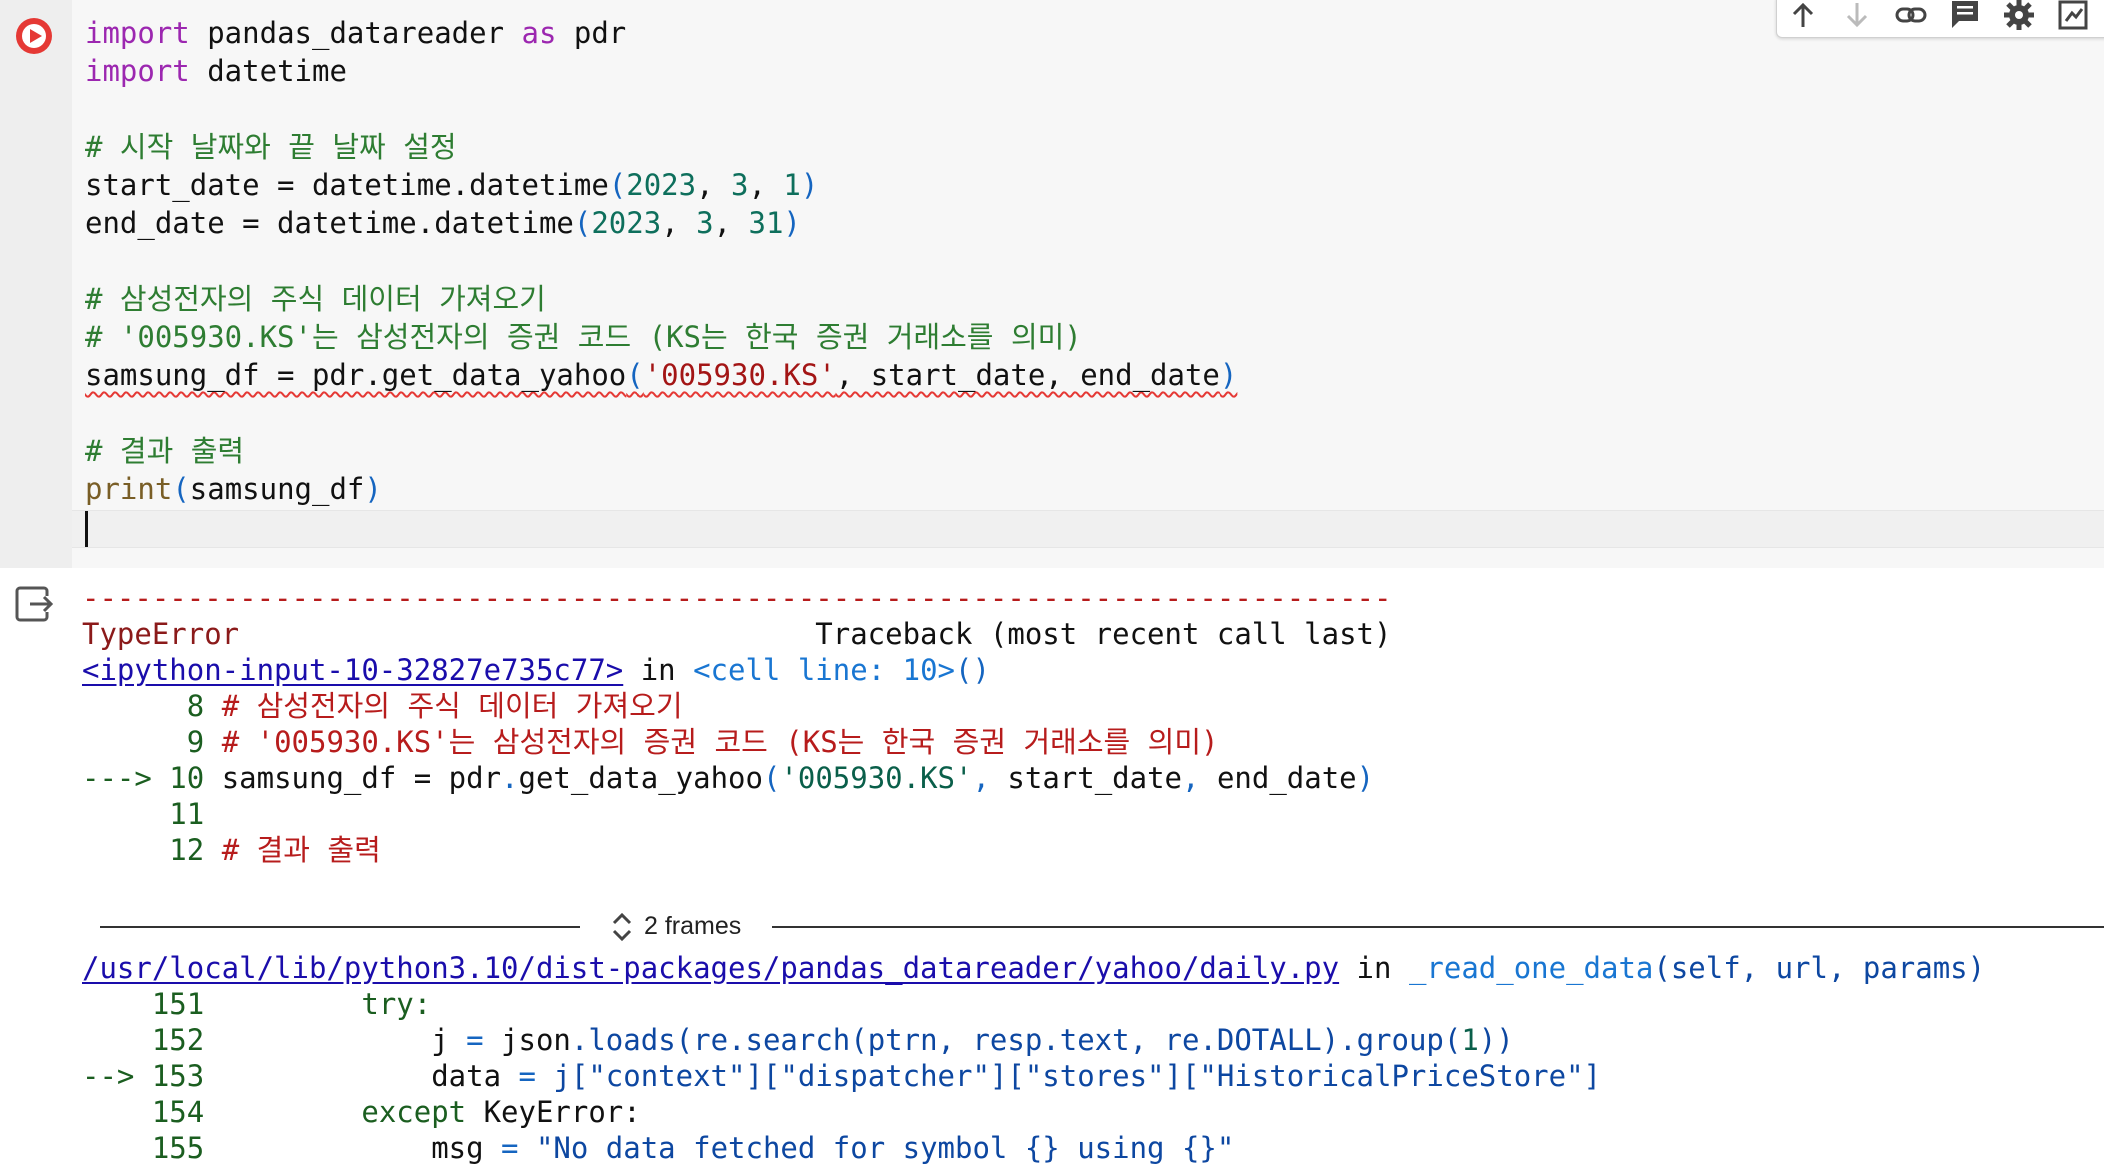 The height and width of the screenshot is (1176, 2104). Describe the element at coordinates (622, 927) in the screenshot. I see `expand-collapse-icon` at that location.